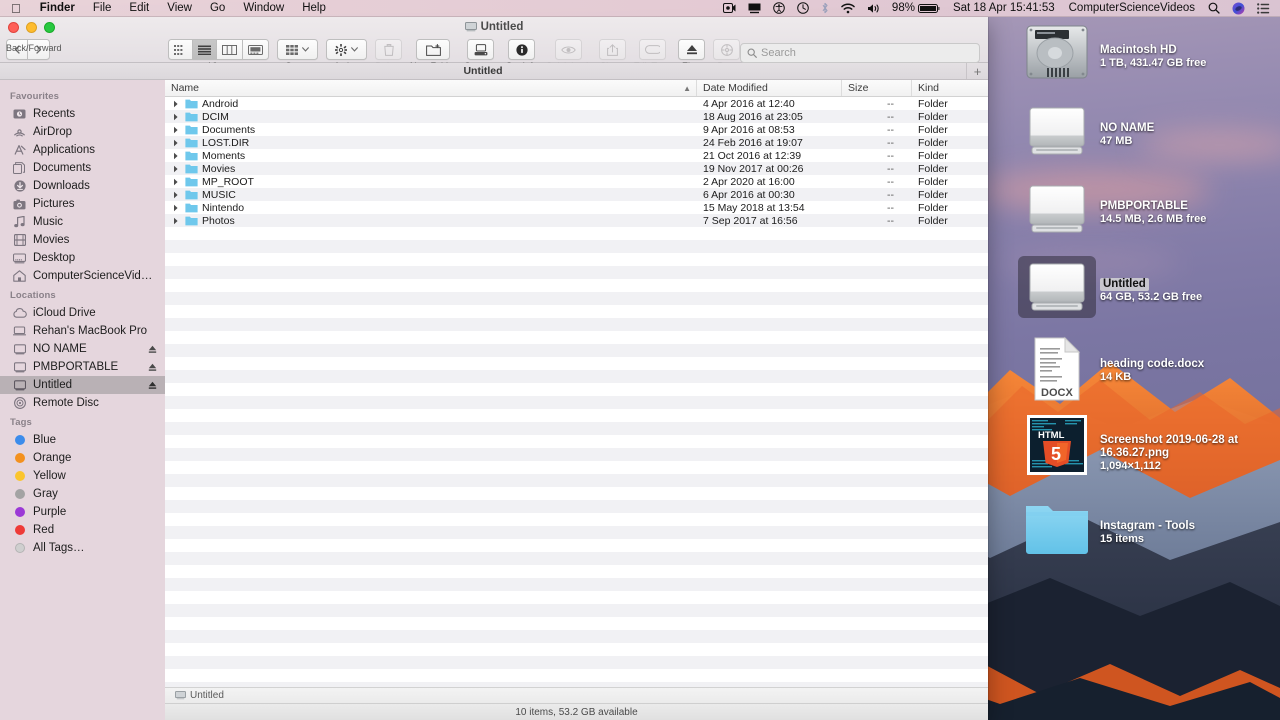 This screenshot has width=1280, height=720. I want to click on menu-item-window: Window, so click(263, 8).